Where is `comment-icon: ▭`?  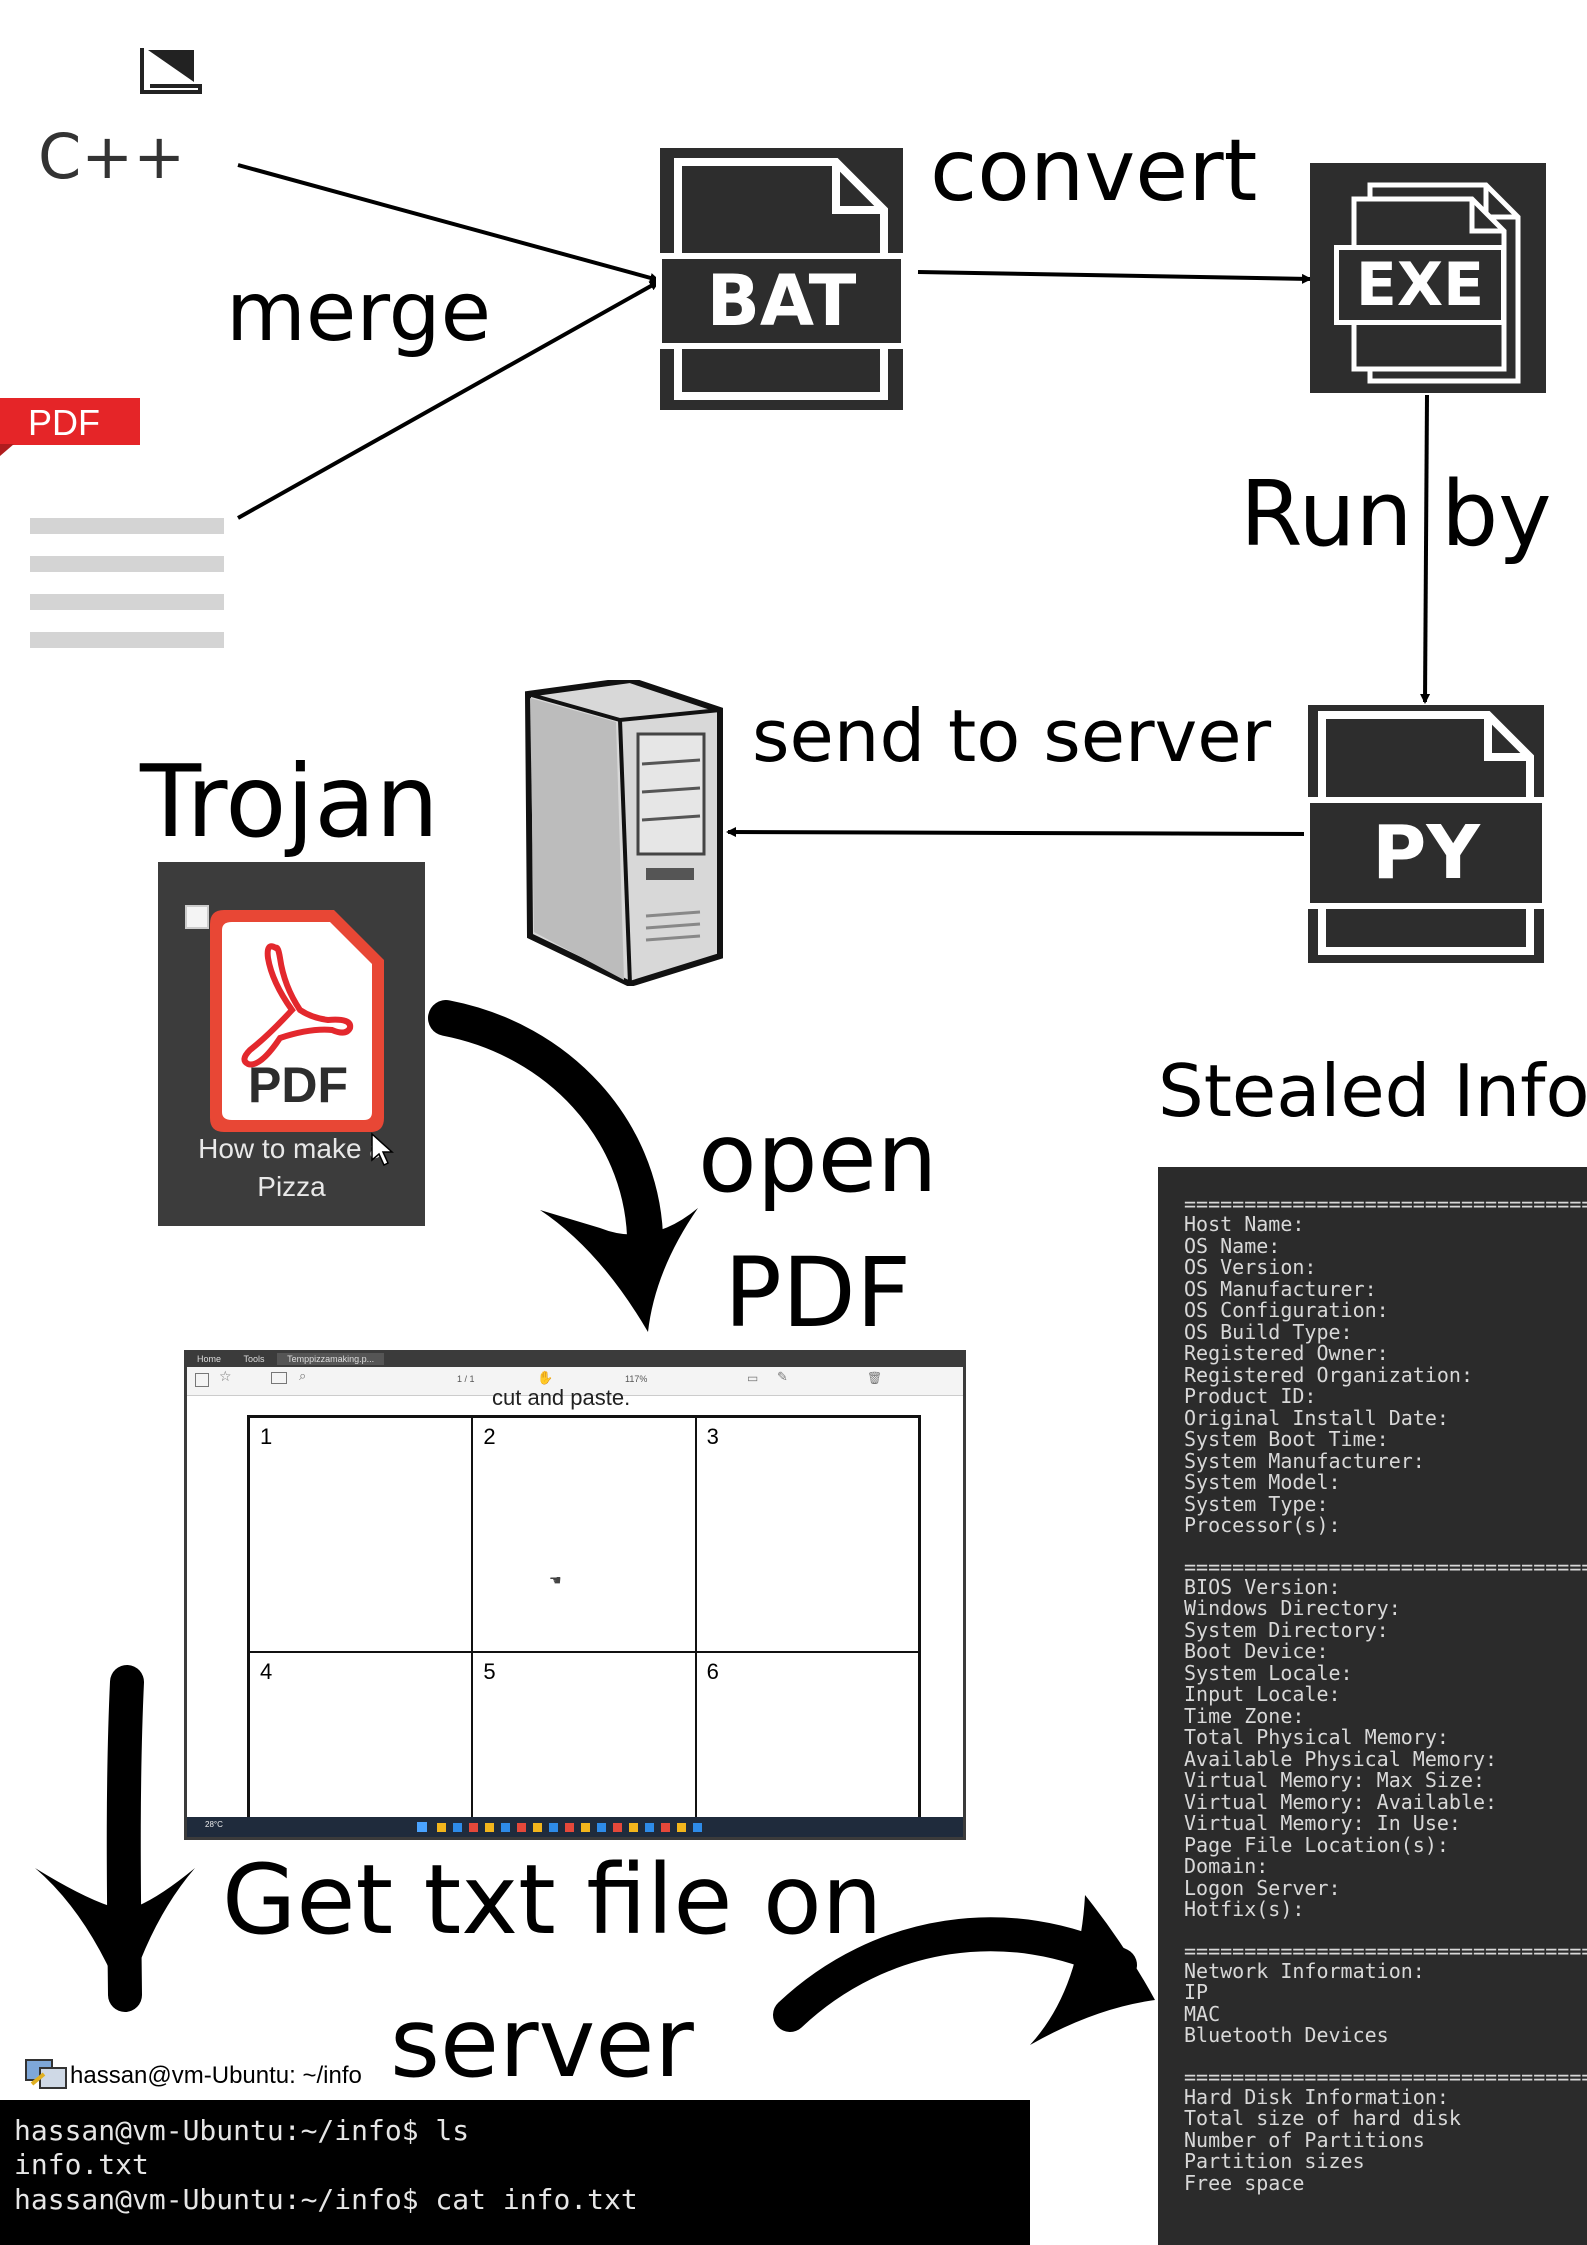
comment-icon: ▭ is located at coordinates (752, 1378).